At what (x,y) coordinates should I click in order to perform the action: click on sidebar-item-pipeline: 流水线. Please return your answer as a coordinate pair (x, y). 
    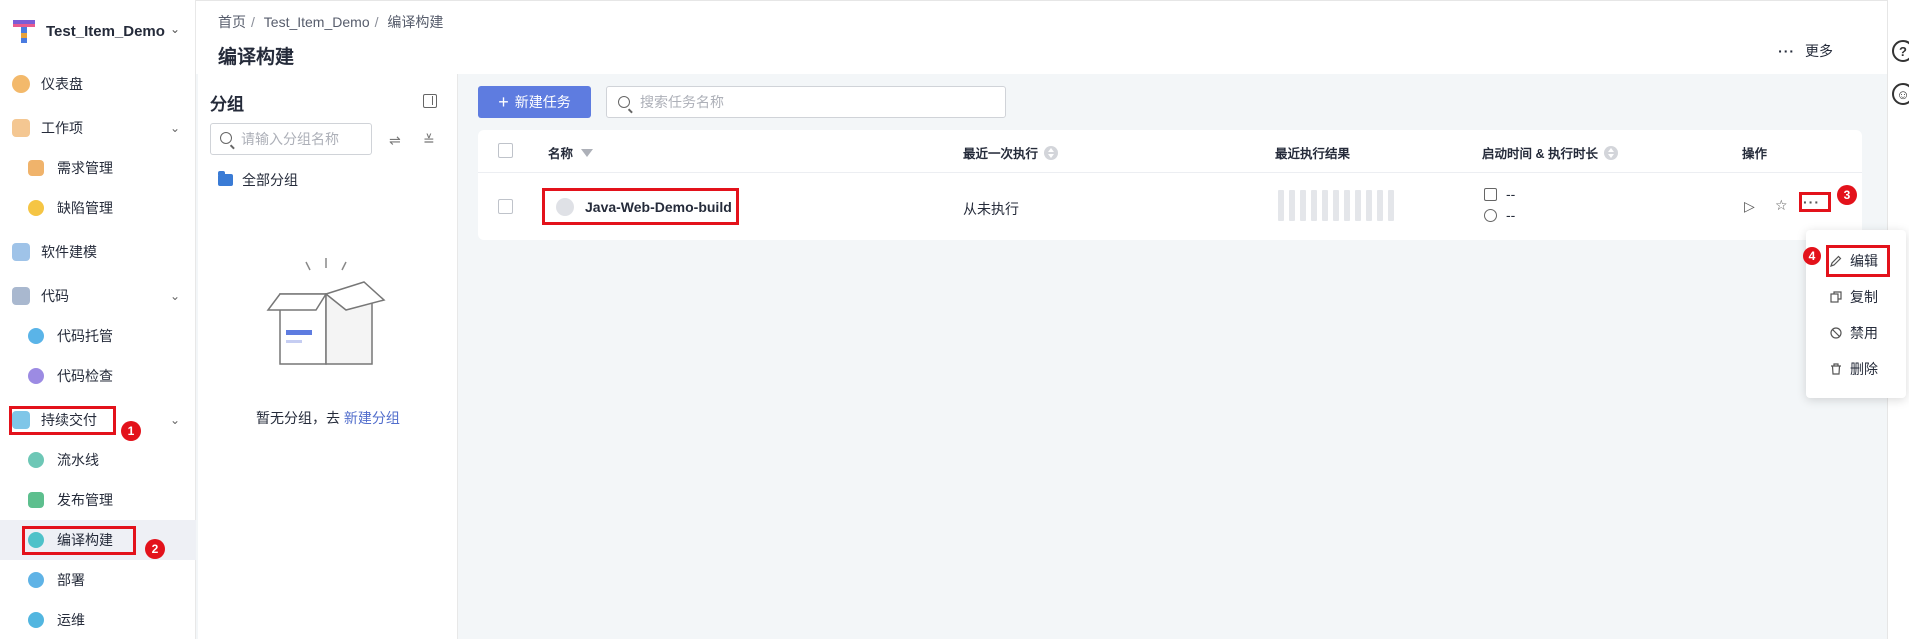
    Looking at the image, I should click on (98, 460).